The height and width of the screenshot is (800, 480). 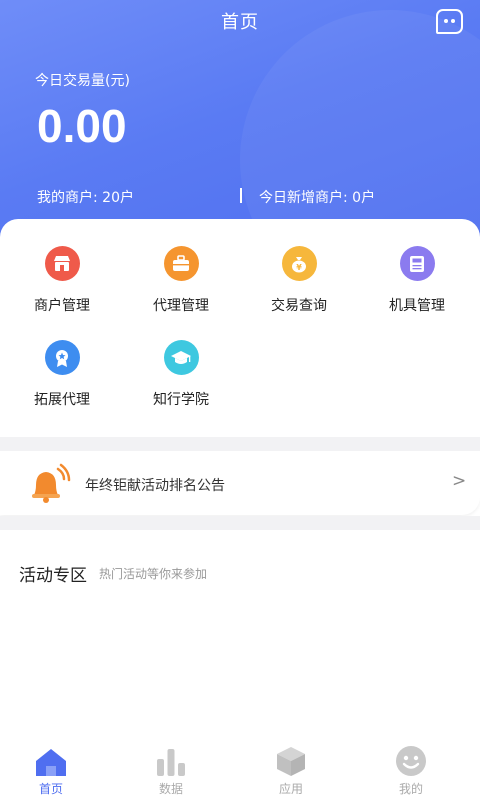 I want to click on tab-label: 首页, so click(x=50, y=789).